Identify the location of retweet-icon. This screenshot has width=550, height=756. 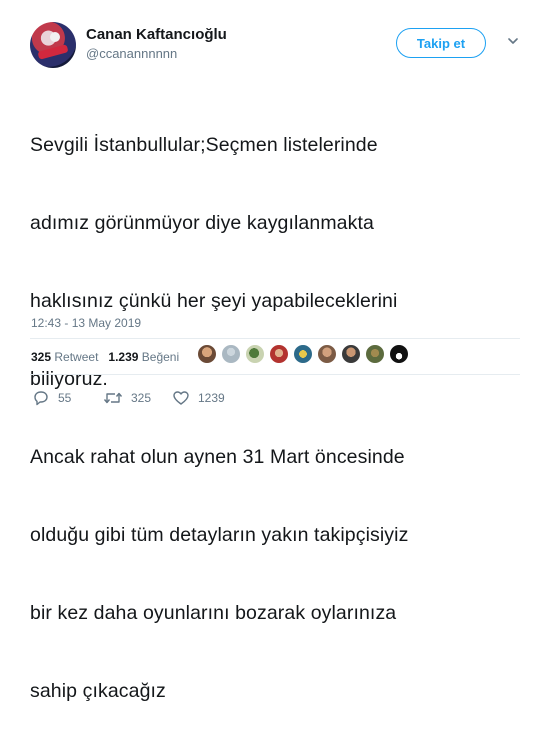
(113, 398).